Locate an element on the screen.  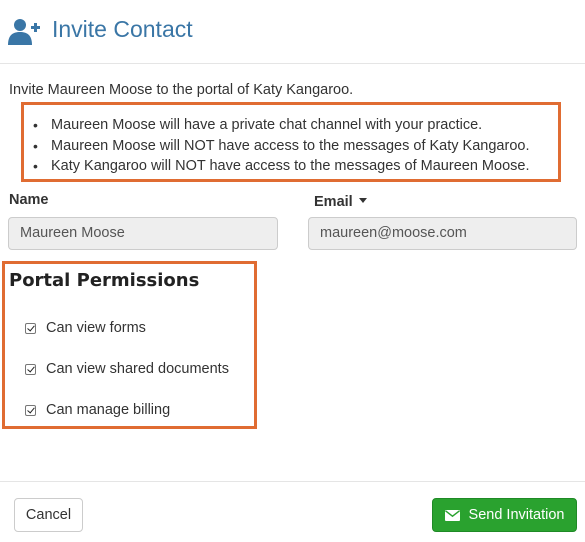
permissions-title: Portal Permissions is located at coordinates (104, 280).